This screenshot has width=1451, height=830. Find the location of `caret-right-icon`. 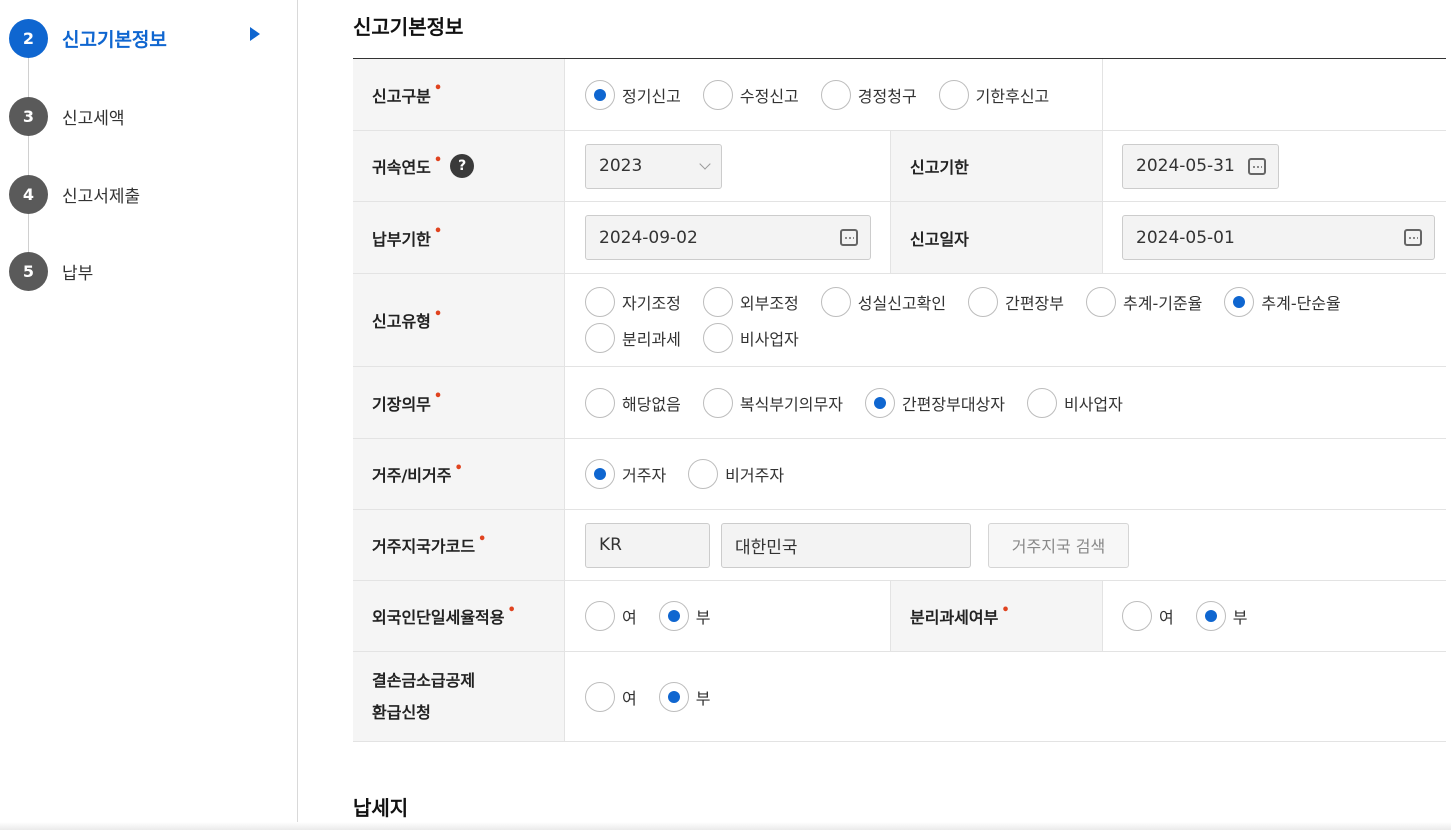

caret-right-icon is located at coordinates (255, 34).